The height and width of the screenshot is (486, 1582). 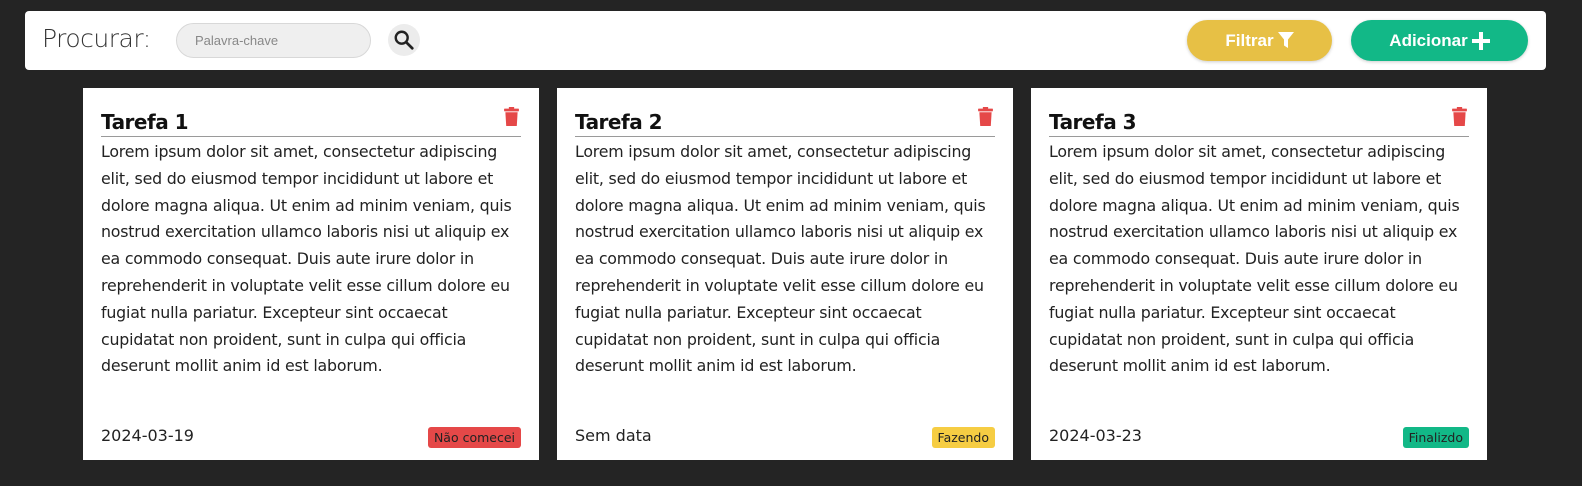 What do you see at coordinates (1249, 40) in the screenshot?
I see `filter-button-label: Filtrar` at bounding box center [1249, 40].